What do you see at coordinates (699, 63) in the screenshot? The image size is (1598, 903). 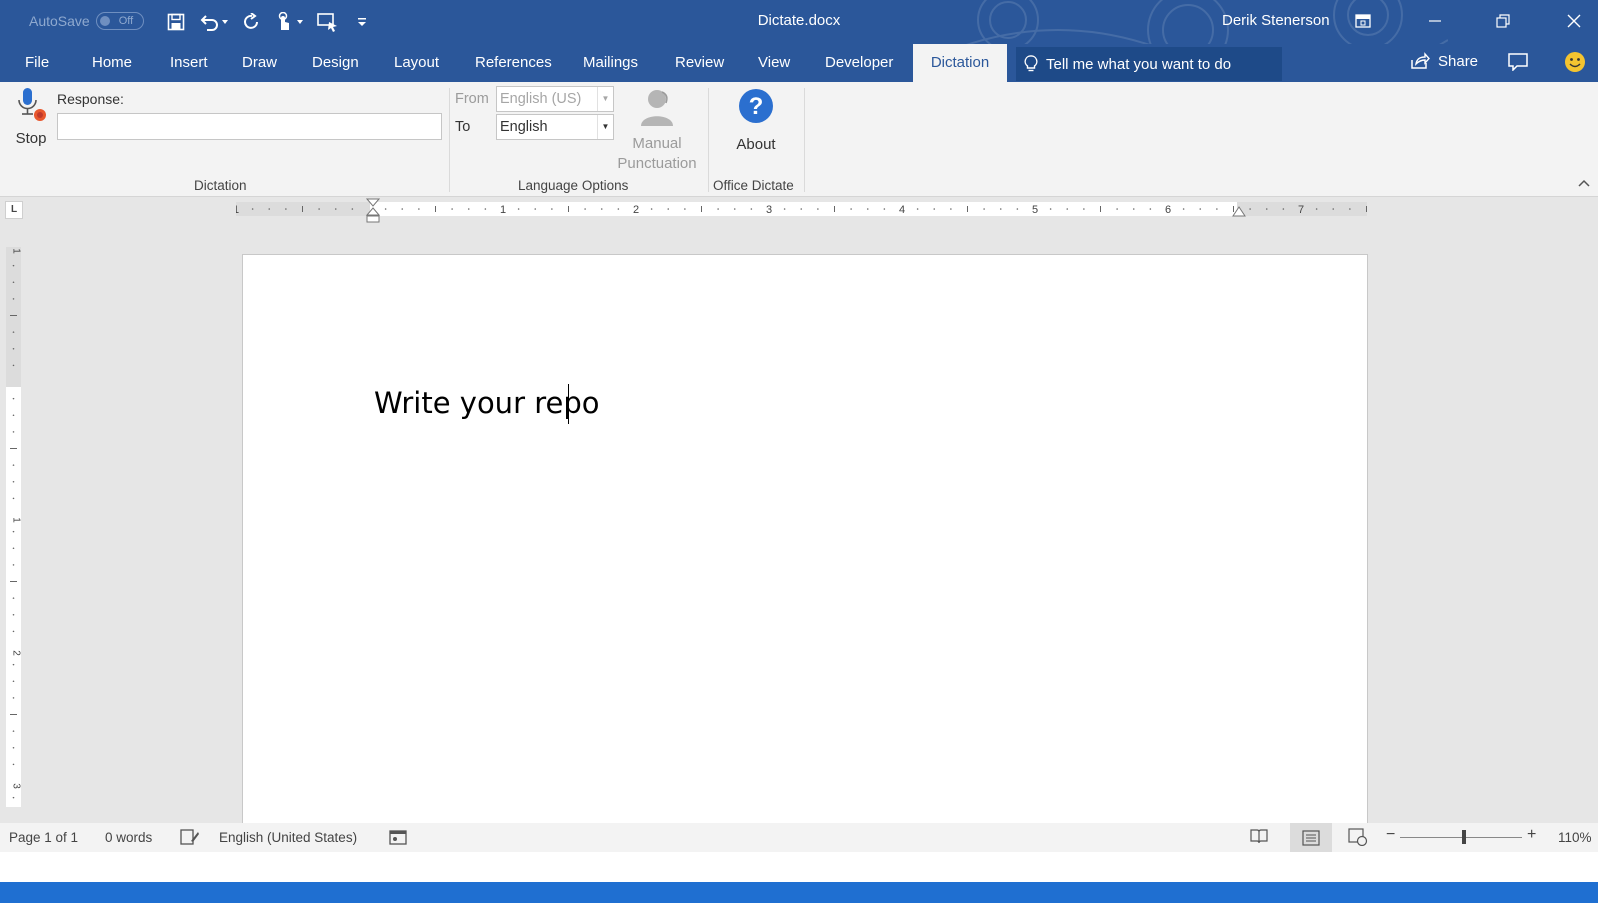 I see `tab-review: Review` at bounding box center [699, 63].